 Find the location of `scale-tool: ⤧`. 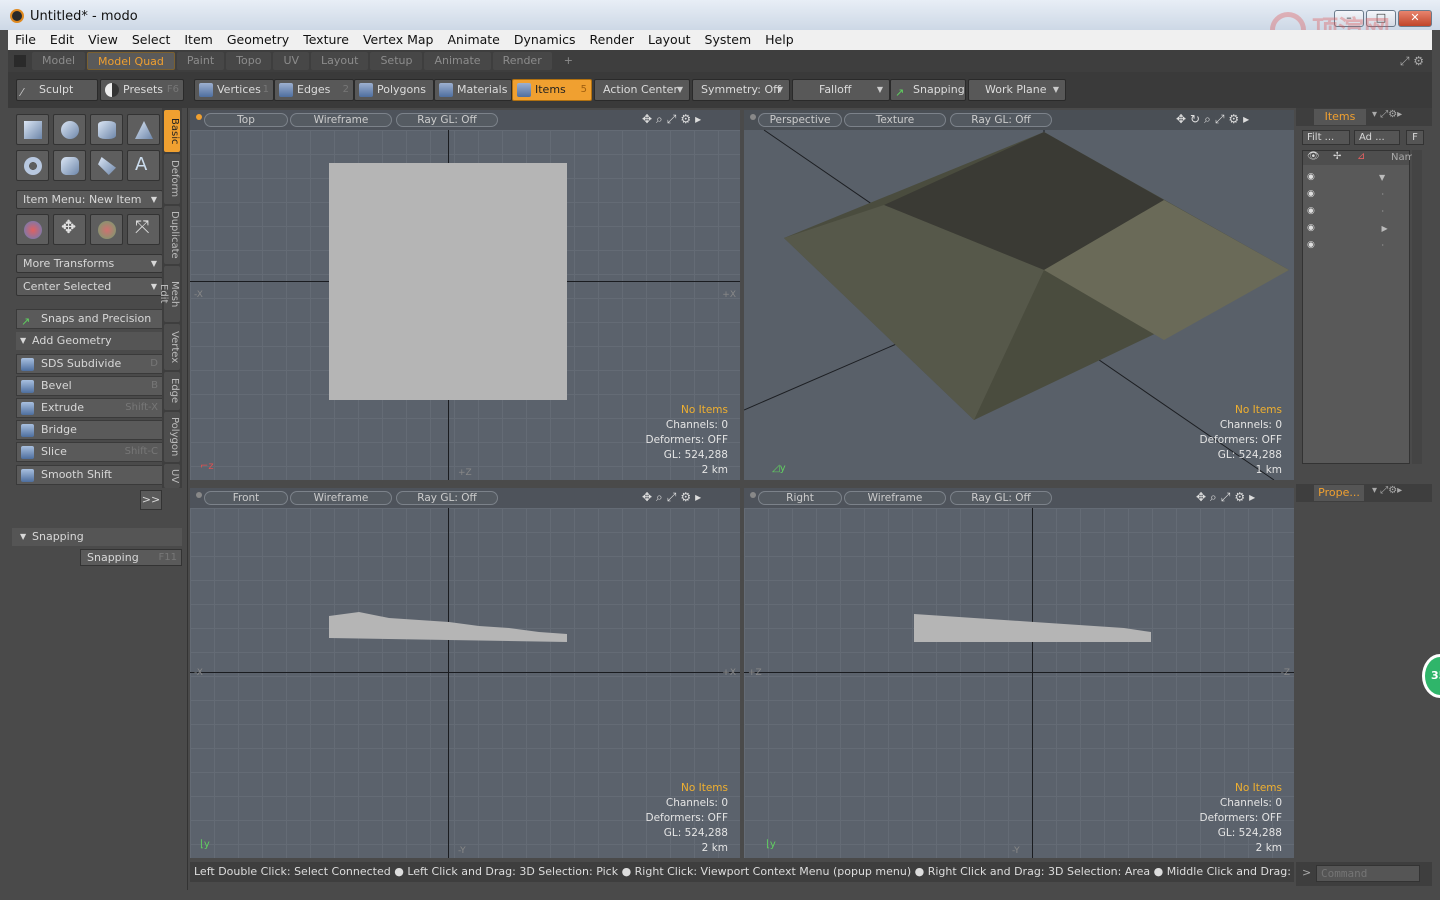

scale-tool: ⤧ is located at coordinates (143, 229).